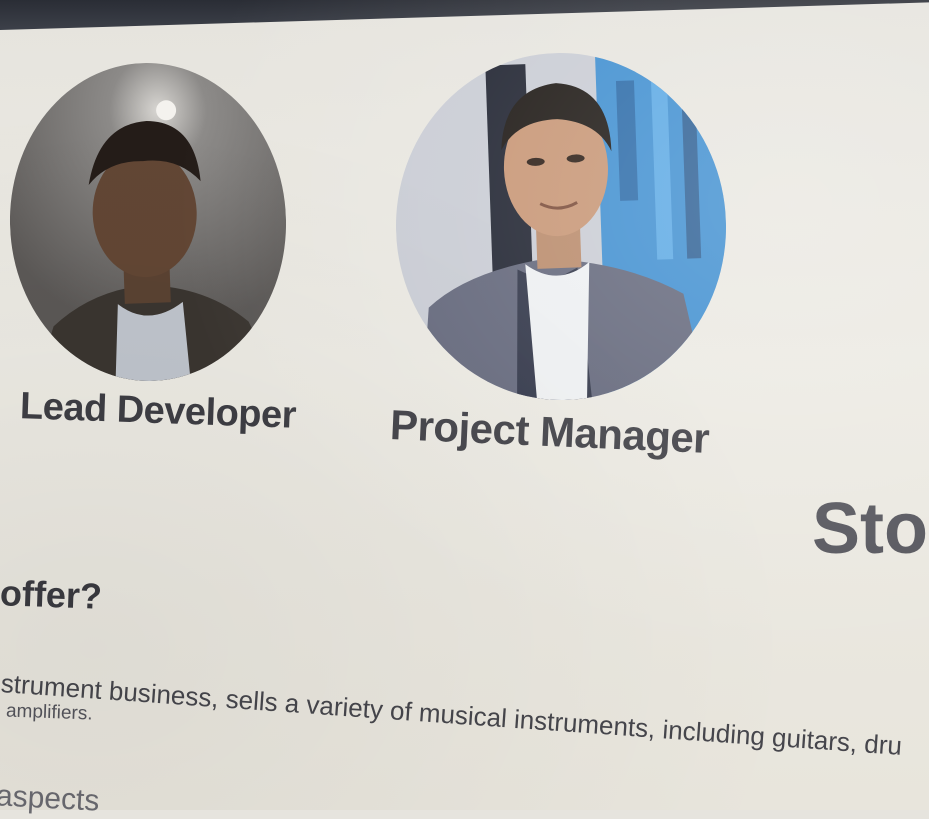 The image size is (929, 819). What do you see at coordinates (550, 431) in the screenshot?
I see `project-manager-title: Project Manager` at bounding box center [550, 431].